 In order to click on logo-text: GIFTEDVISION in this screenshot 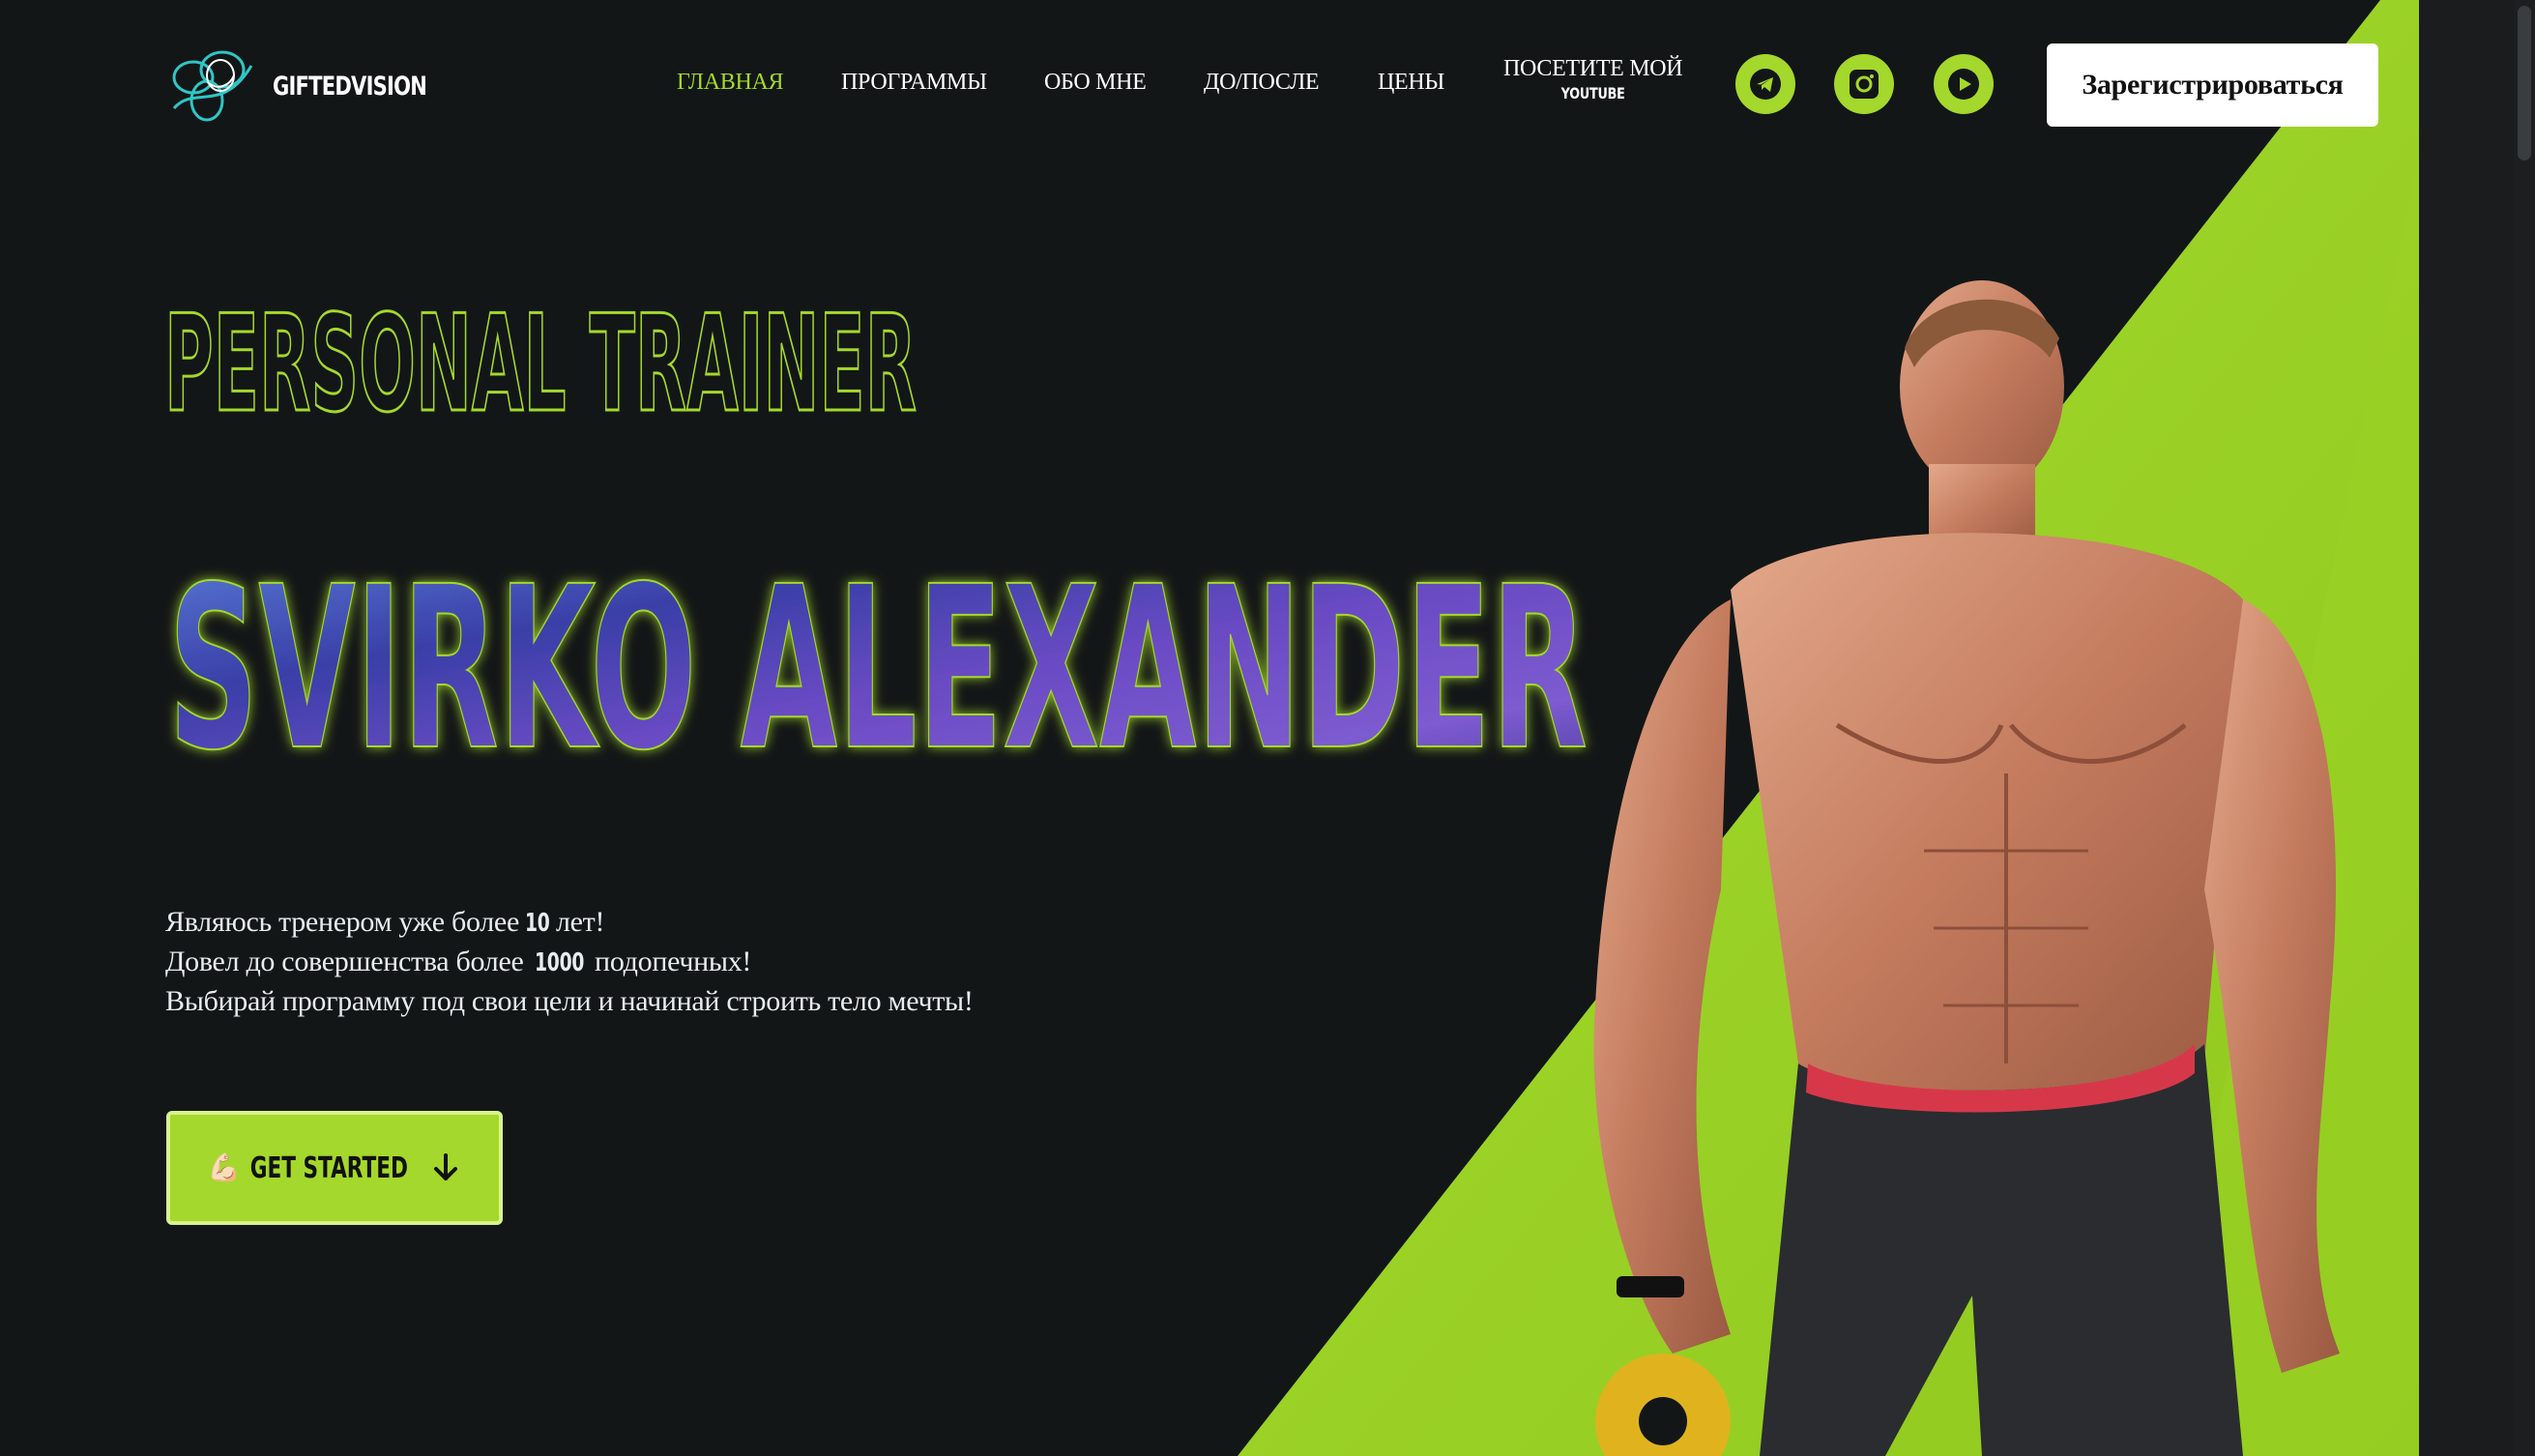, I will do `click(350, 86)`.